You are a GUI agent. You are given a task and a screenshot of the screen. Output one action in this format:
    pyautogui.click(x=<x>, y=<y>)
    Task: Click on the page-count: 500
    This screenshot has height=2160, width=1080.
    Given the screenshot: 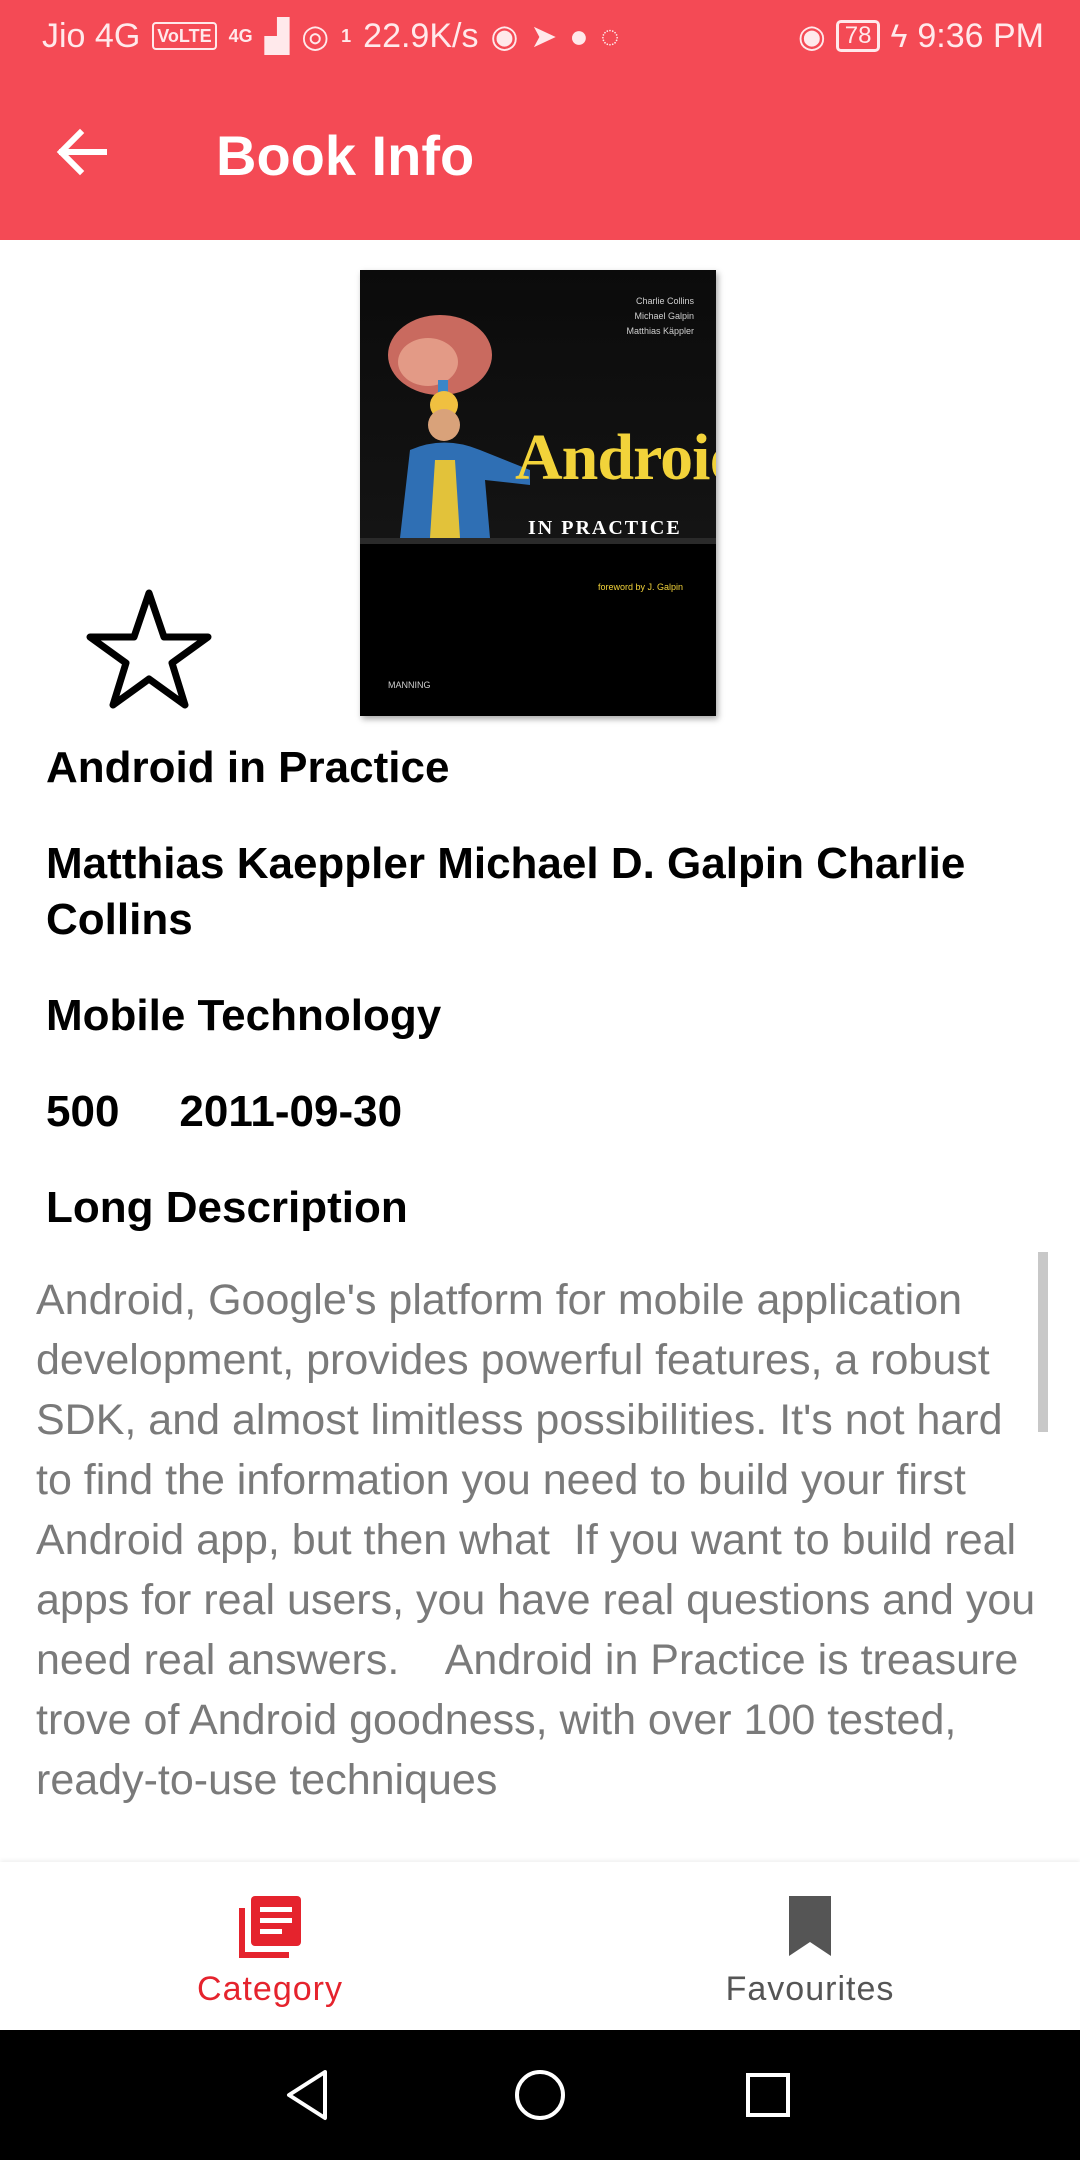 What is the action you would take?
    pyautogui.click(x=83, y=1111)
    